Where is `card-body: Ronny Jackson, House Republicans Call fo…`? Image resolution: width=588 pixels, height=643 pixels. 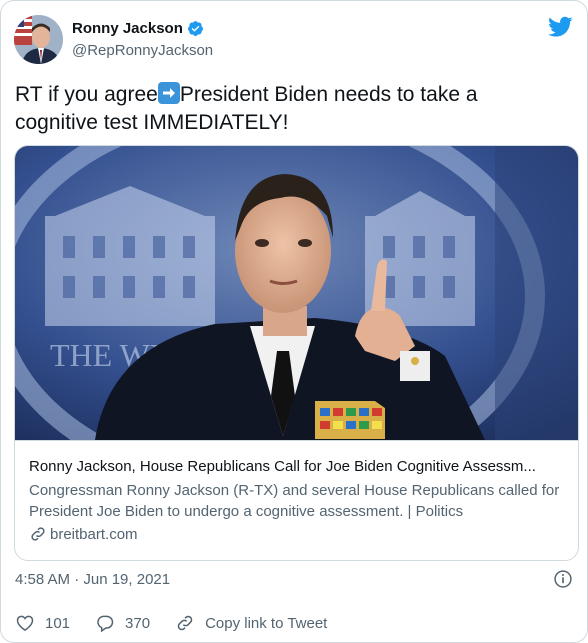
card-body: Ronny Jackson, House Republicans Call fo… is located at coordinates (296, 500).